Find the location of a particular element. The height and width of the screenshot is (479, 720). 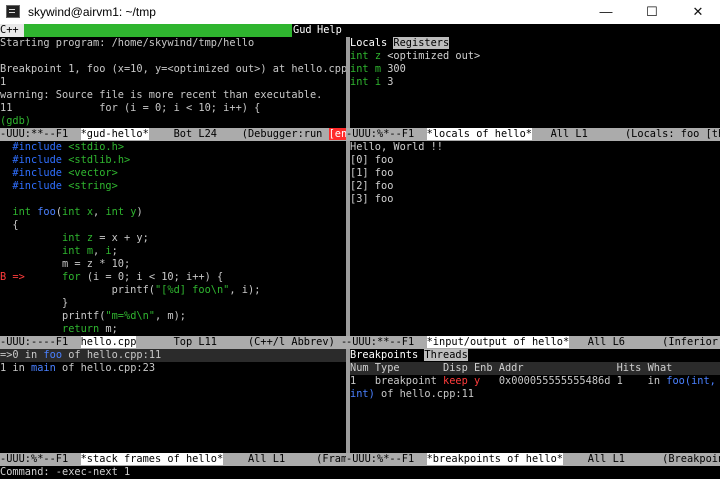

modeline-buffer-name: *input/output of hello* is located at coordinates (498, 342).